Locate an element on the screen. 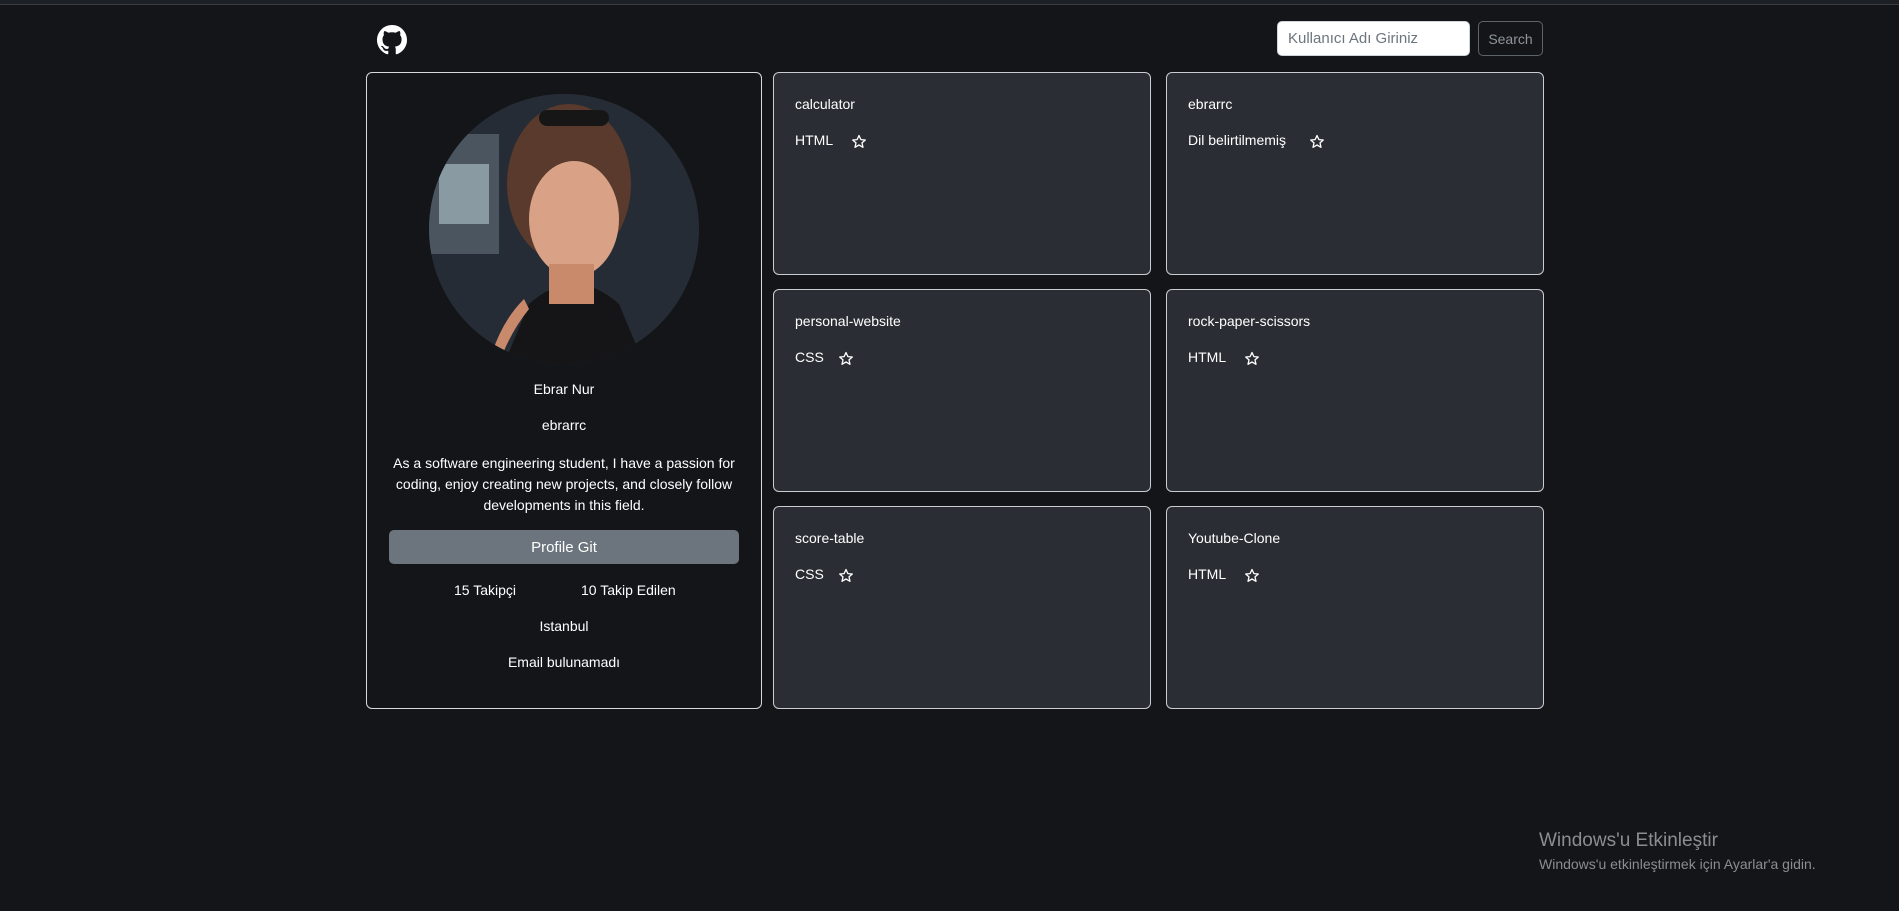 The width and height of the screenshot is (1899, 911). window-top-border is located at coordinates (949, 2).